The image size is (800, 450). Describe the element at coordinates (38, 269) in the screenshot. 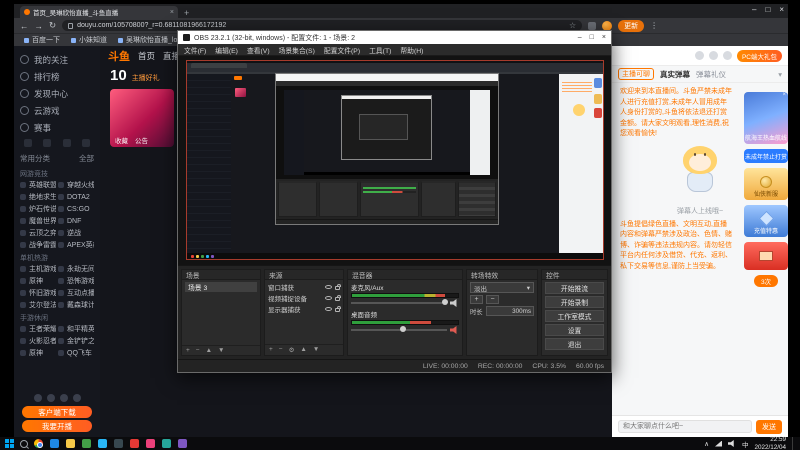

I see `category-item: 主机游戏` at that location.